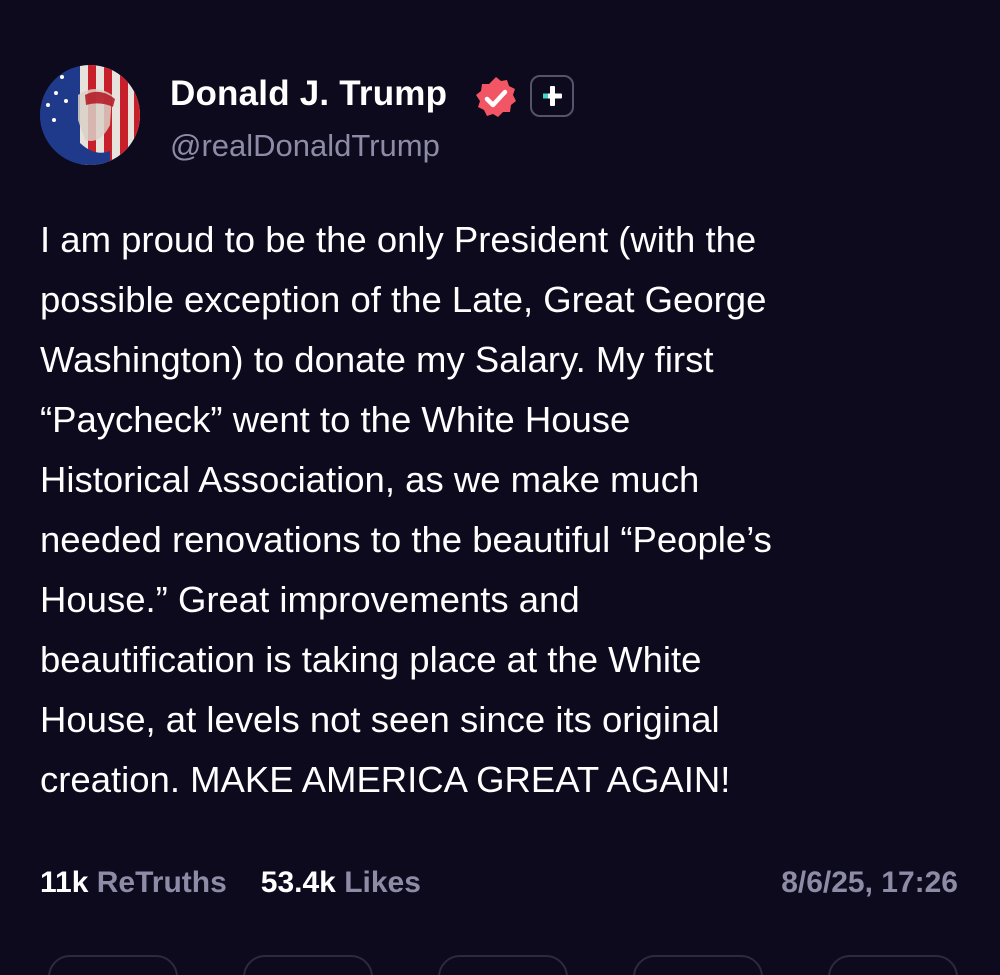 This screenshot has width=1000, height=975. Describe the element at coordinates (869, 882) in the screenshot. I see `post-timestamp: 8/6/25, 17:26` at that location.